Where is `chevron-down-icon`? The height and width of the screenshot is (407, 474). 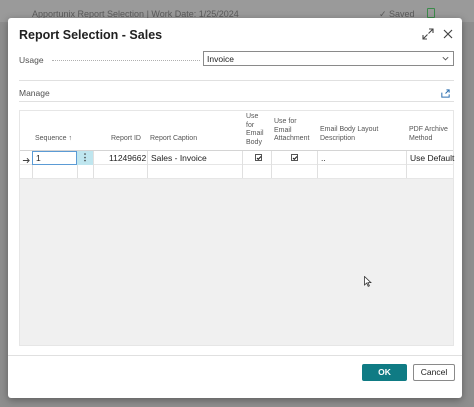 chevron-down-icon is located at coordinates (445, 58).